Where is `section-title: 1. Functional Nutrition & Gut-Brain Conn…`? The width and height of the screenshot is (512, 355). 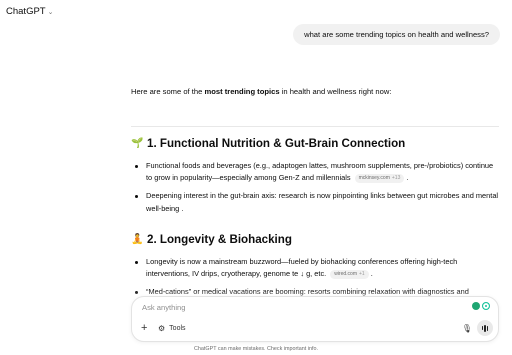 section-title: 1. Functional Nutrition & Gut-Brain Conn… is located at coordinates (276, 143).